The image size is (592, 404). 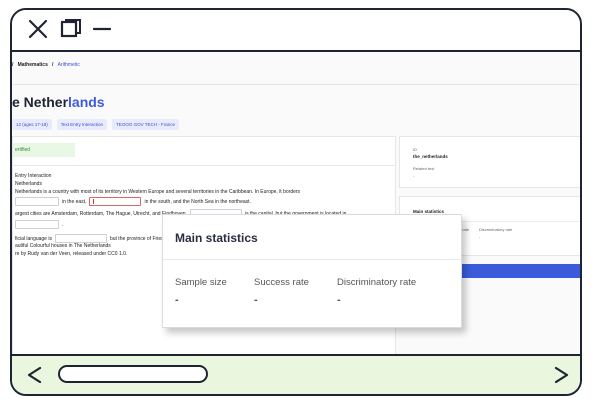 I want to click on tag-level: 12 (ages 17-18), so click(x=32, y=124).